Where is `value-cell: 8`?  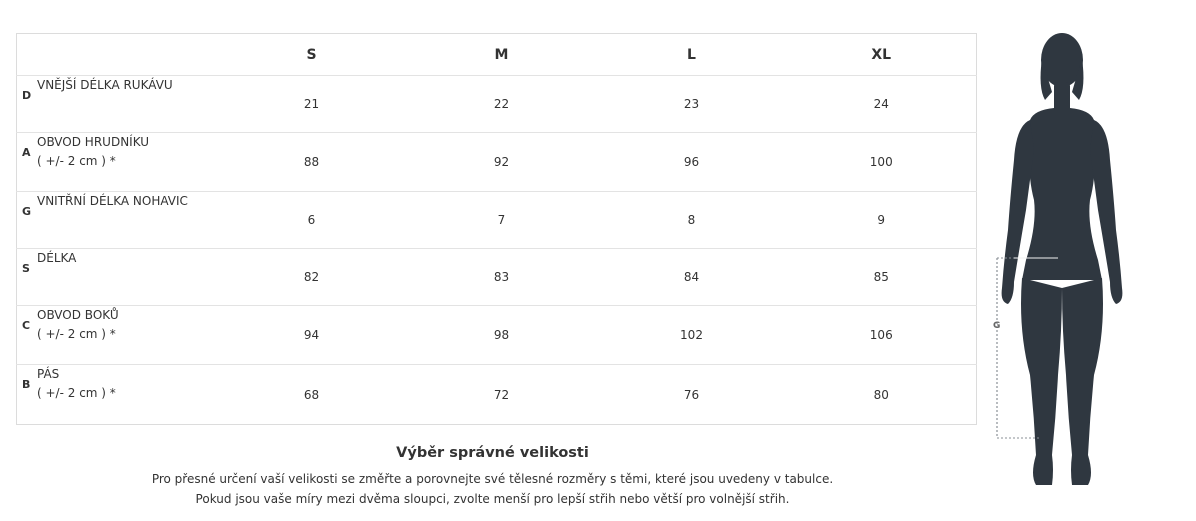
value-cell: 8 is located at coordinates (691, 220).